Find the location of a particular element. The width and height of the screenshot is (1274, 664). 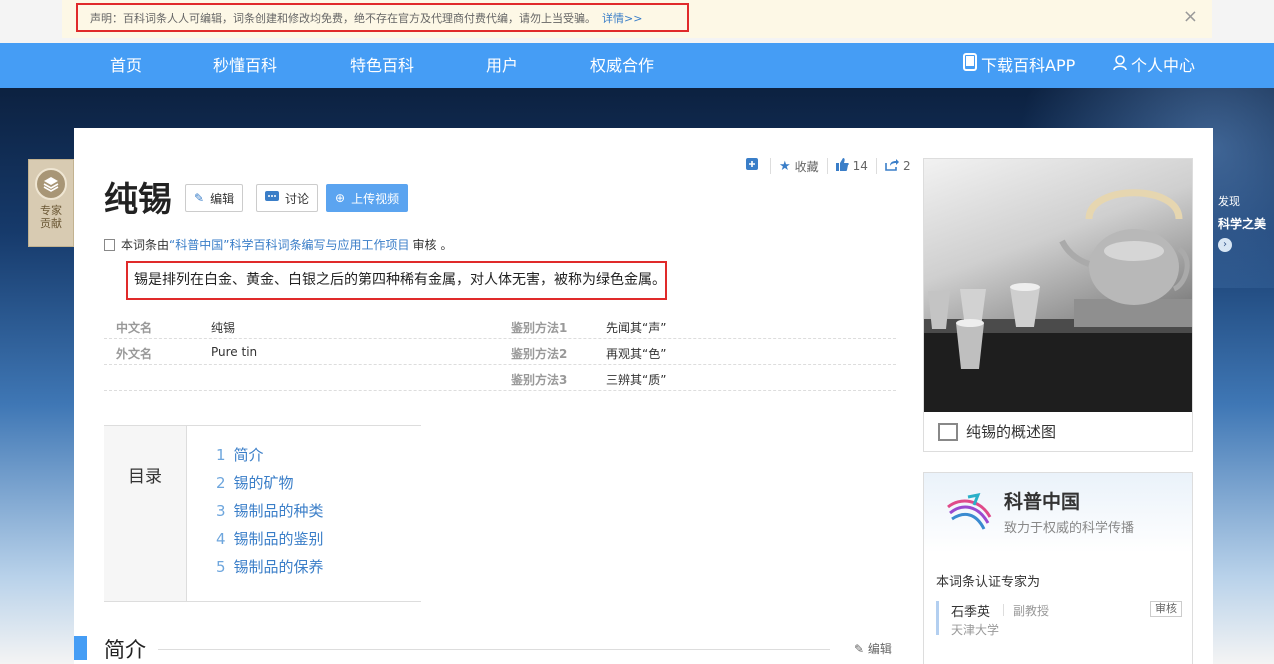

toc-item: 1 简介 is located at coordinates (270, 458).